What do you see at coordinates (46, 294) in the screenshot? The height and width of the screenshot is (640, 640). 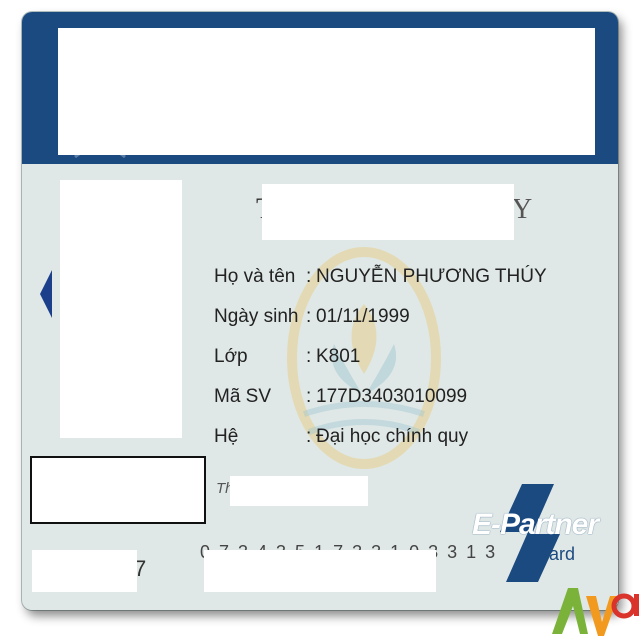 I see `left-arrow-icon` at bounding box center [46, 294].